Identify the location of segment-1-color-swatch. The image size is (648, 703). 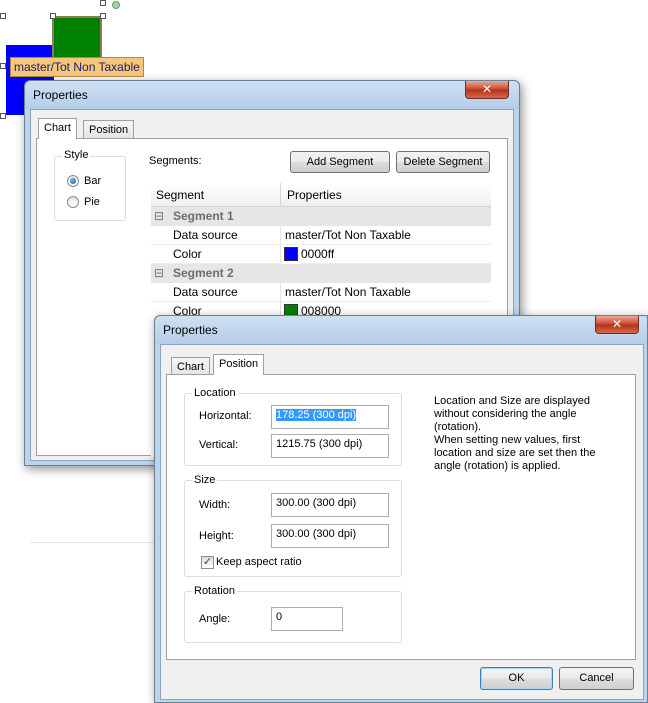
(291, 254).